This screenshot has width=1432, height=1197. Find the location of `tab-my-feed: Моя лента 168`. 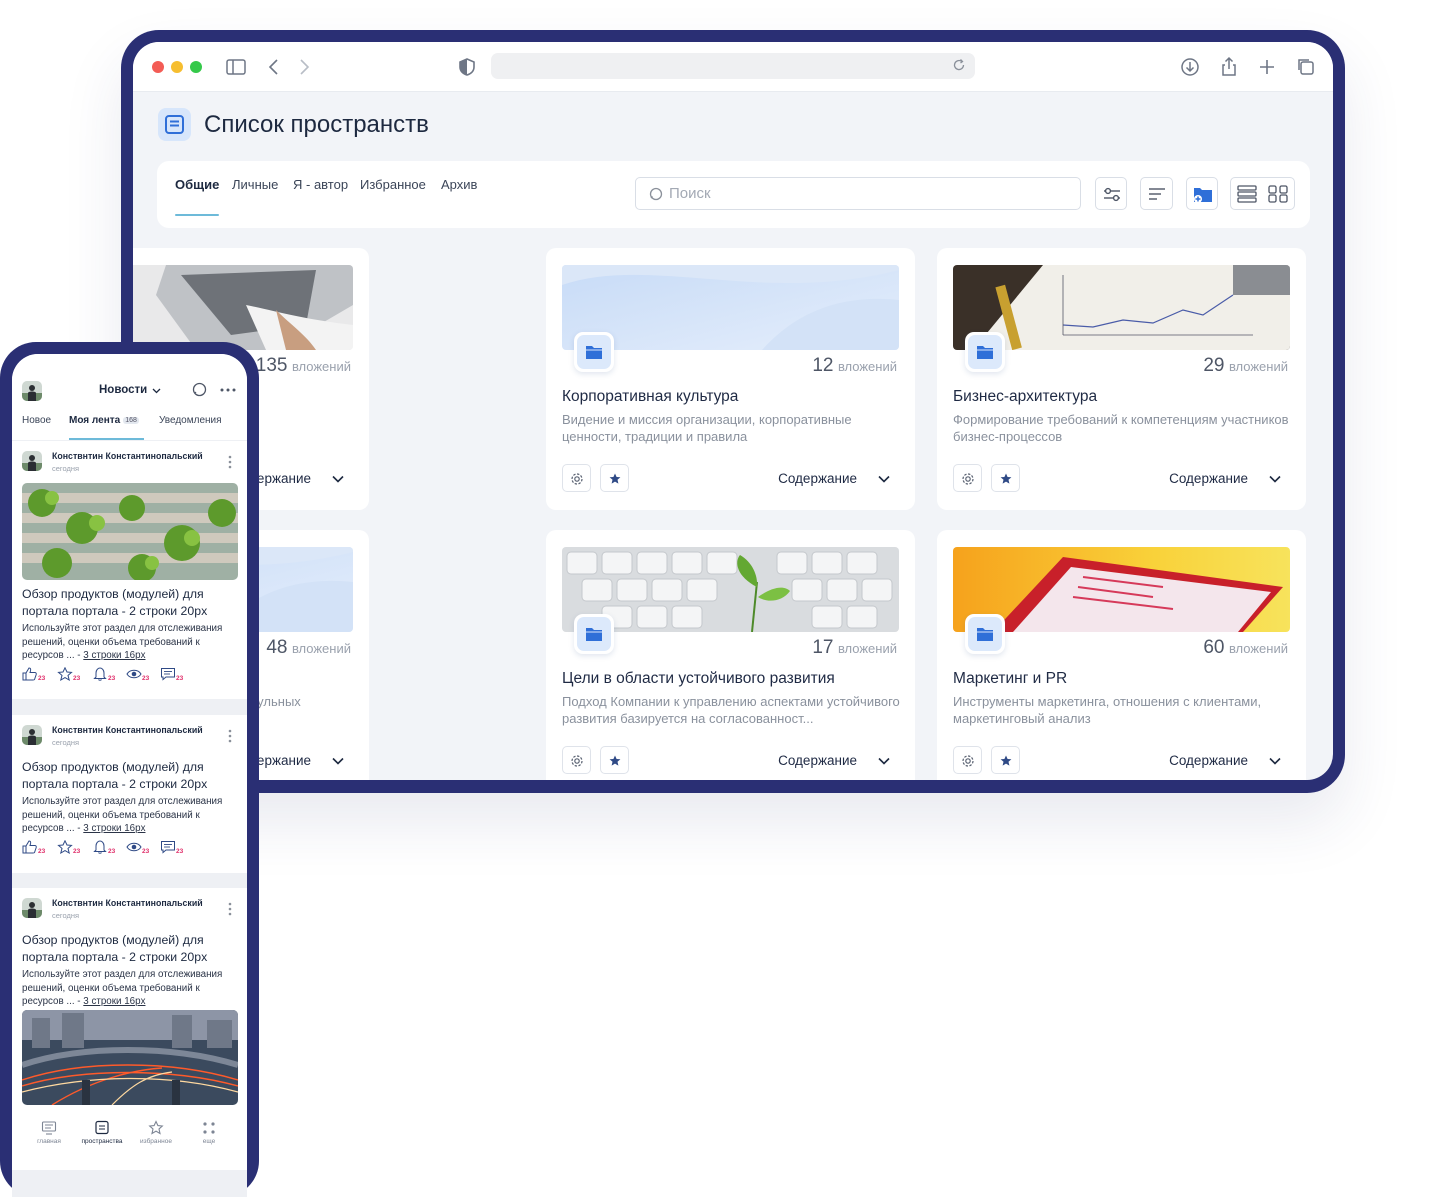

tab-my-feed: Моя лента 168 is located at coordinates (104, 420).